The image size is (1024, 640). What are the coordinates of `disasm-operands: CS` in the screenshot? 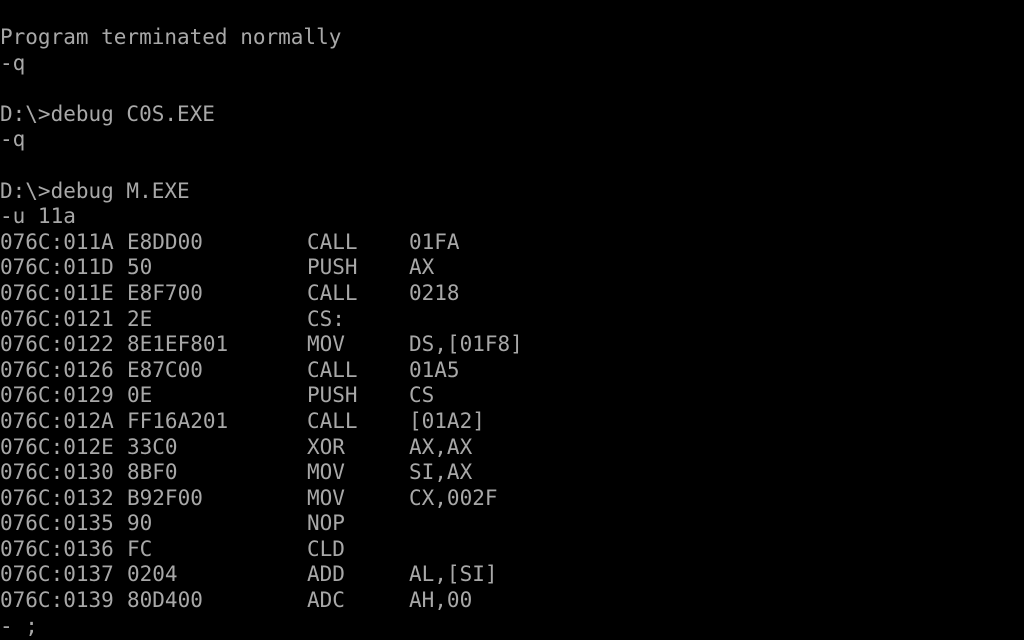 It's located at (422, 395).